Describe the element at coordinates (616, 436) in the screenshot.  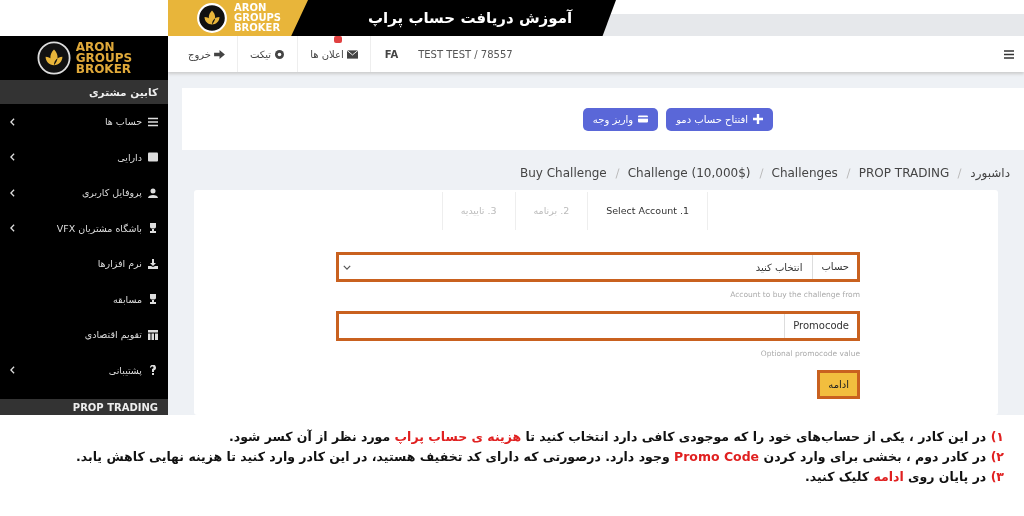
I see `instruction-text: ۱) در این کادر ، یکی از حساب‌های خود را که موجودی کافی دارد انتخاب کنید تا هزینه ی حساب پراپ مورد نظر از آن کسر شود.` at that location.